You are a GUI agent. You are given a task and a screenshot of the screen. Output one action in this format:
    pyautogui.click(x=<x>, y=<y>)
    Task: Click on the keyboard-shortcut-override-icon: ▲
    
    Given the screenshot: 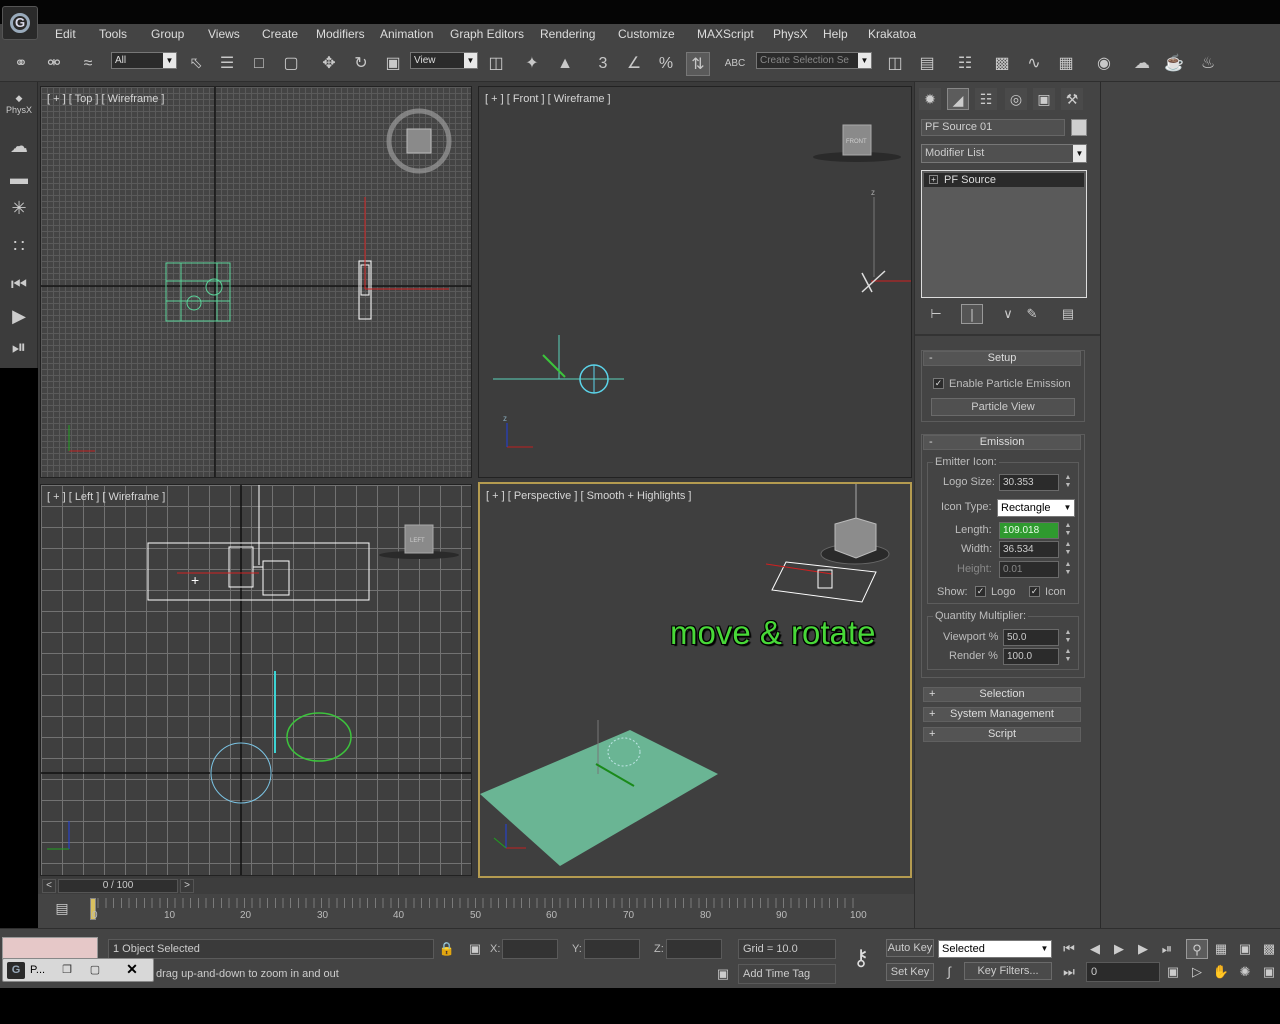 What is the action you would take?
    pyautogui.click(x=565, y=64)
    